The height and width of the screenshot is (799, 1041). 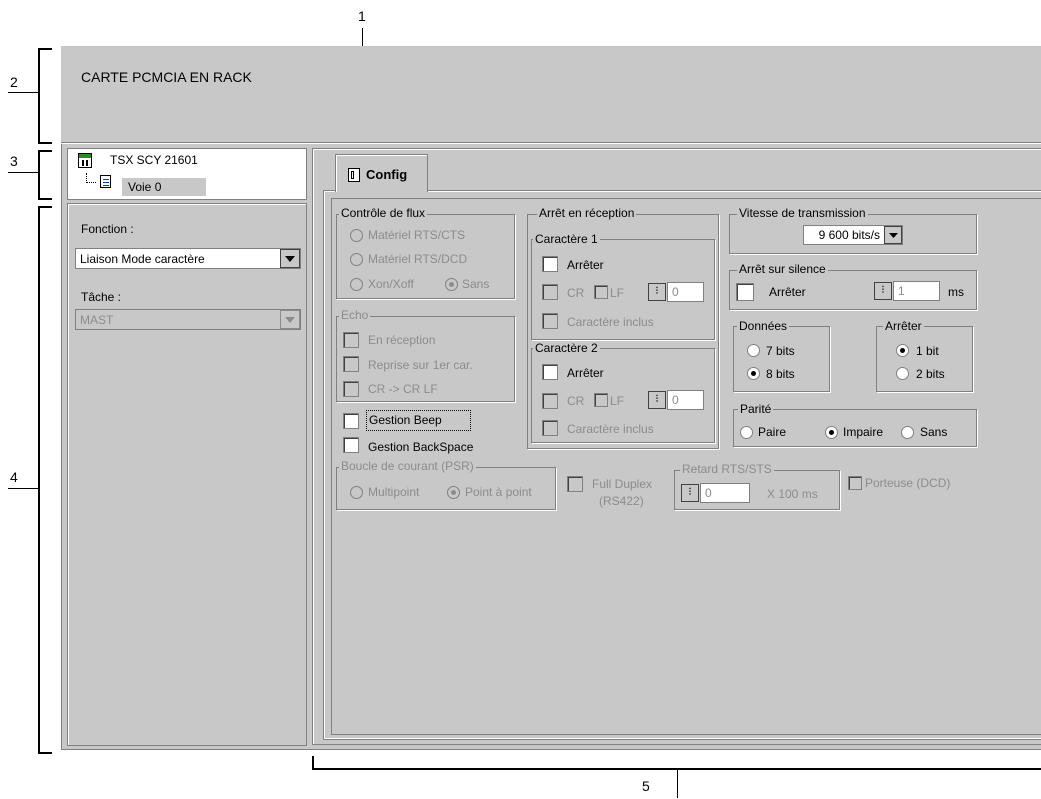 What do you see at coordinates (566, 239) in the screenshot?
I see `char1-title: Caractère 1` at bounding box center [566, 239].